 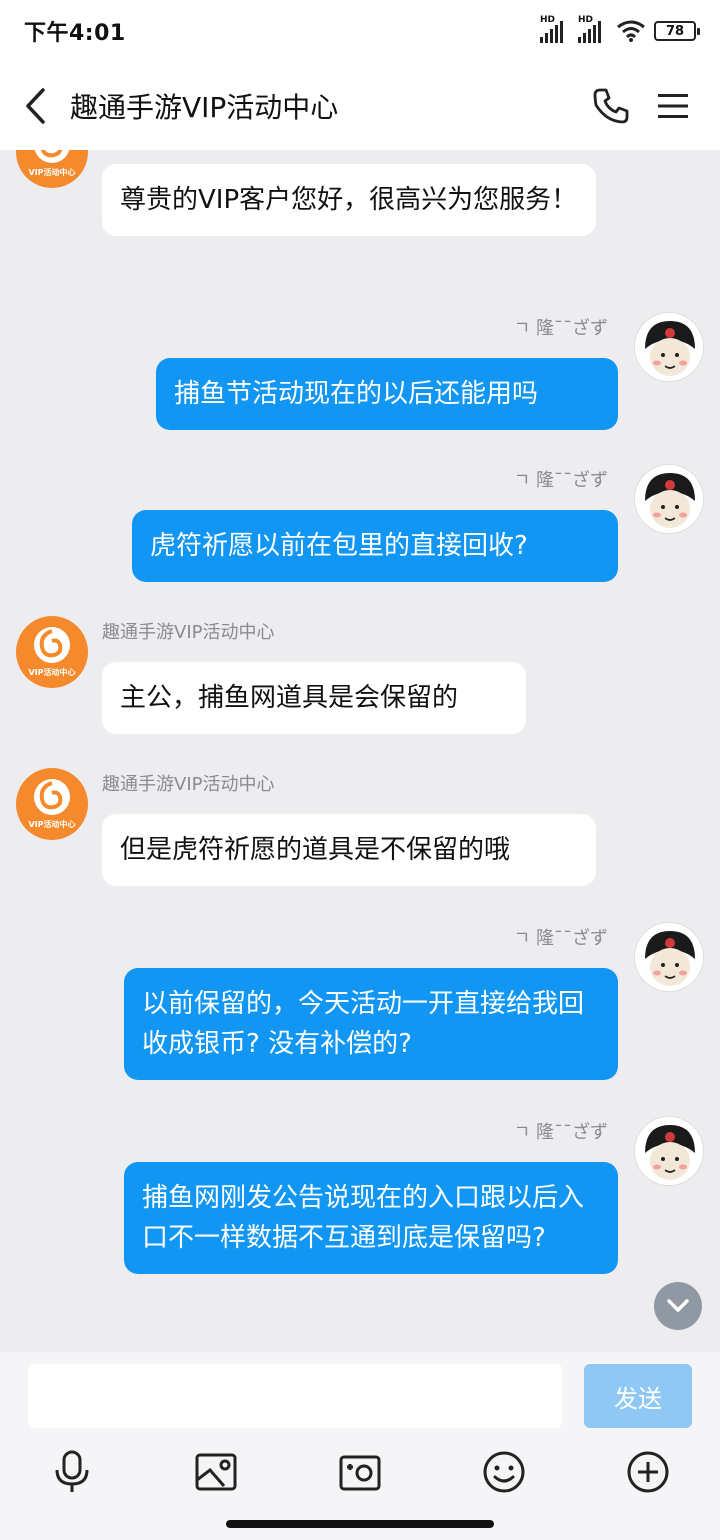 What do you see at coordinates (315, 850) in the screenshot?
I see `message-text: 但是虎符祈愿的道具是不保留的哦` at bounding box center [315, 850].